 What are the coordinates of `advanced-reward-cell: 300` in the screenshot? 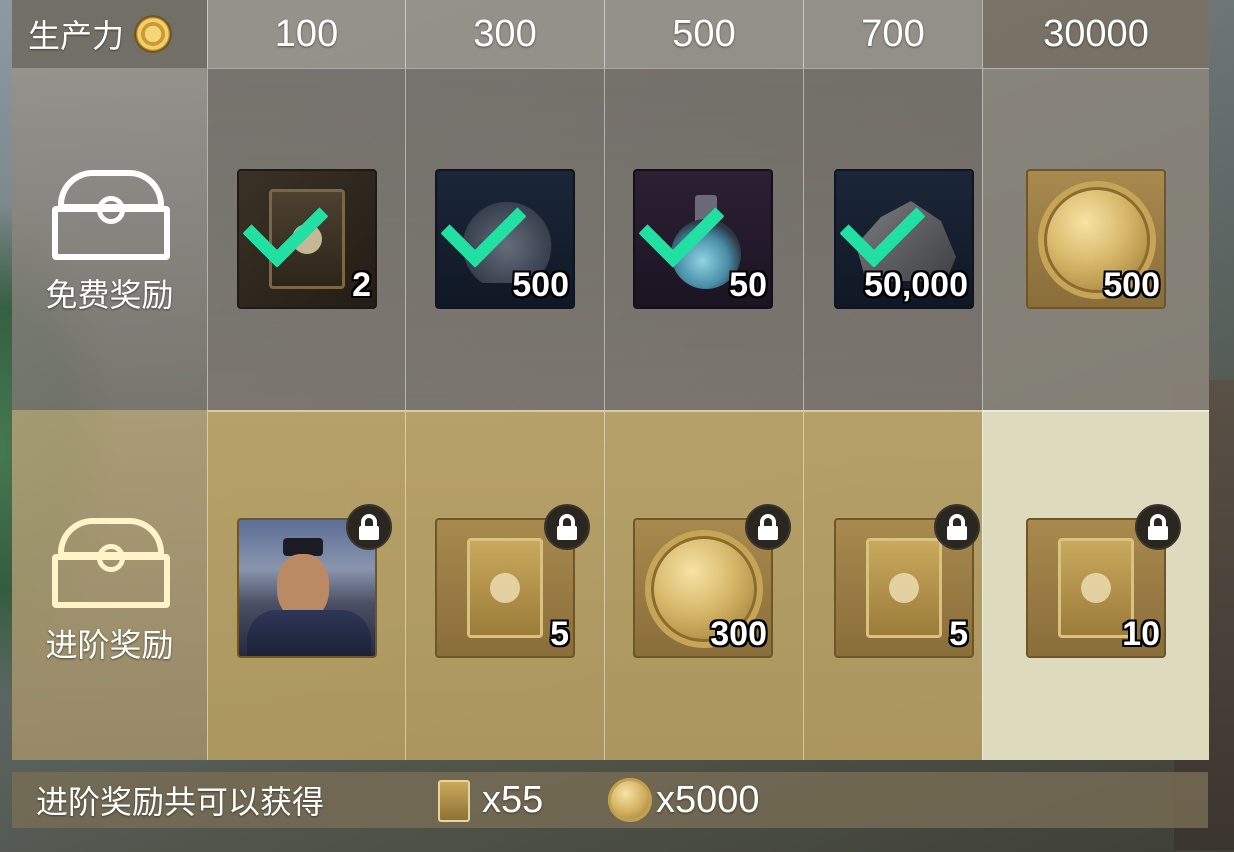 It's located at (703, 585).